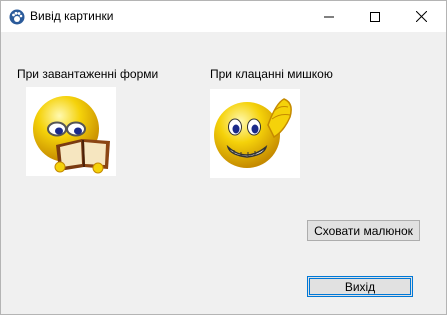 The height and width of the screenshot is (315, 447). I want to click on minimize-icon, so click(329, 16).